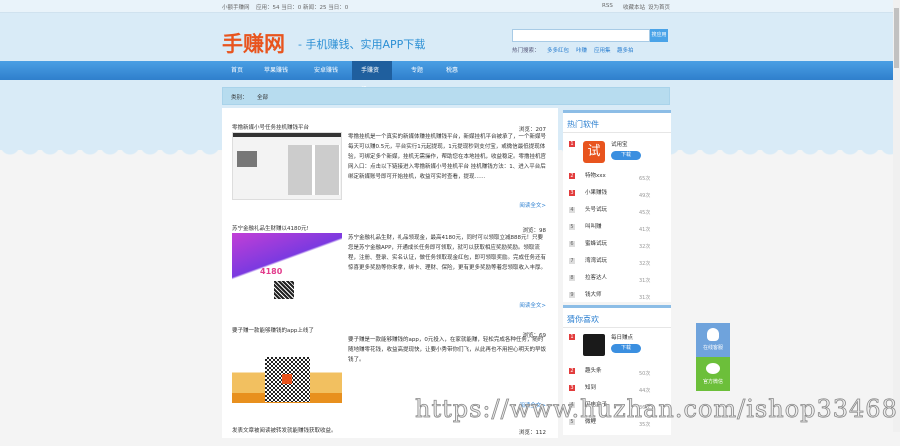 This screenshot has height=446, width=900. What do you see at coordinates (645, 213) in the screenshot?
I see `download-count: 45次` at bounding box center [645, 213].